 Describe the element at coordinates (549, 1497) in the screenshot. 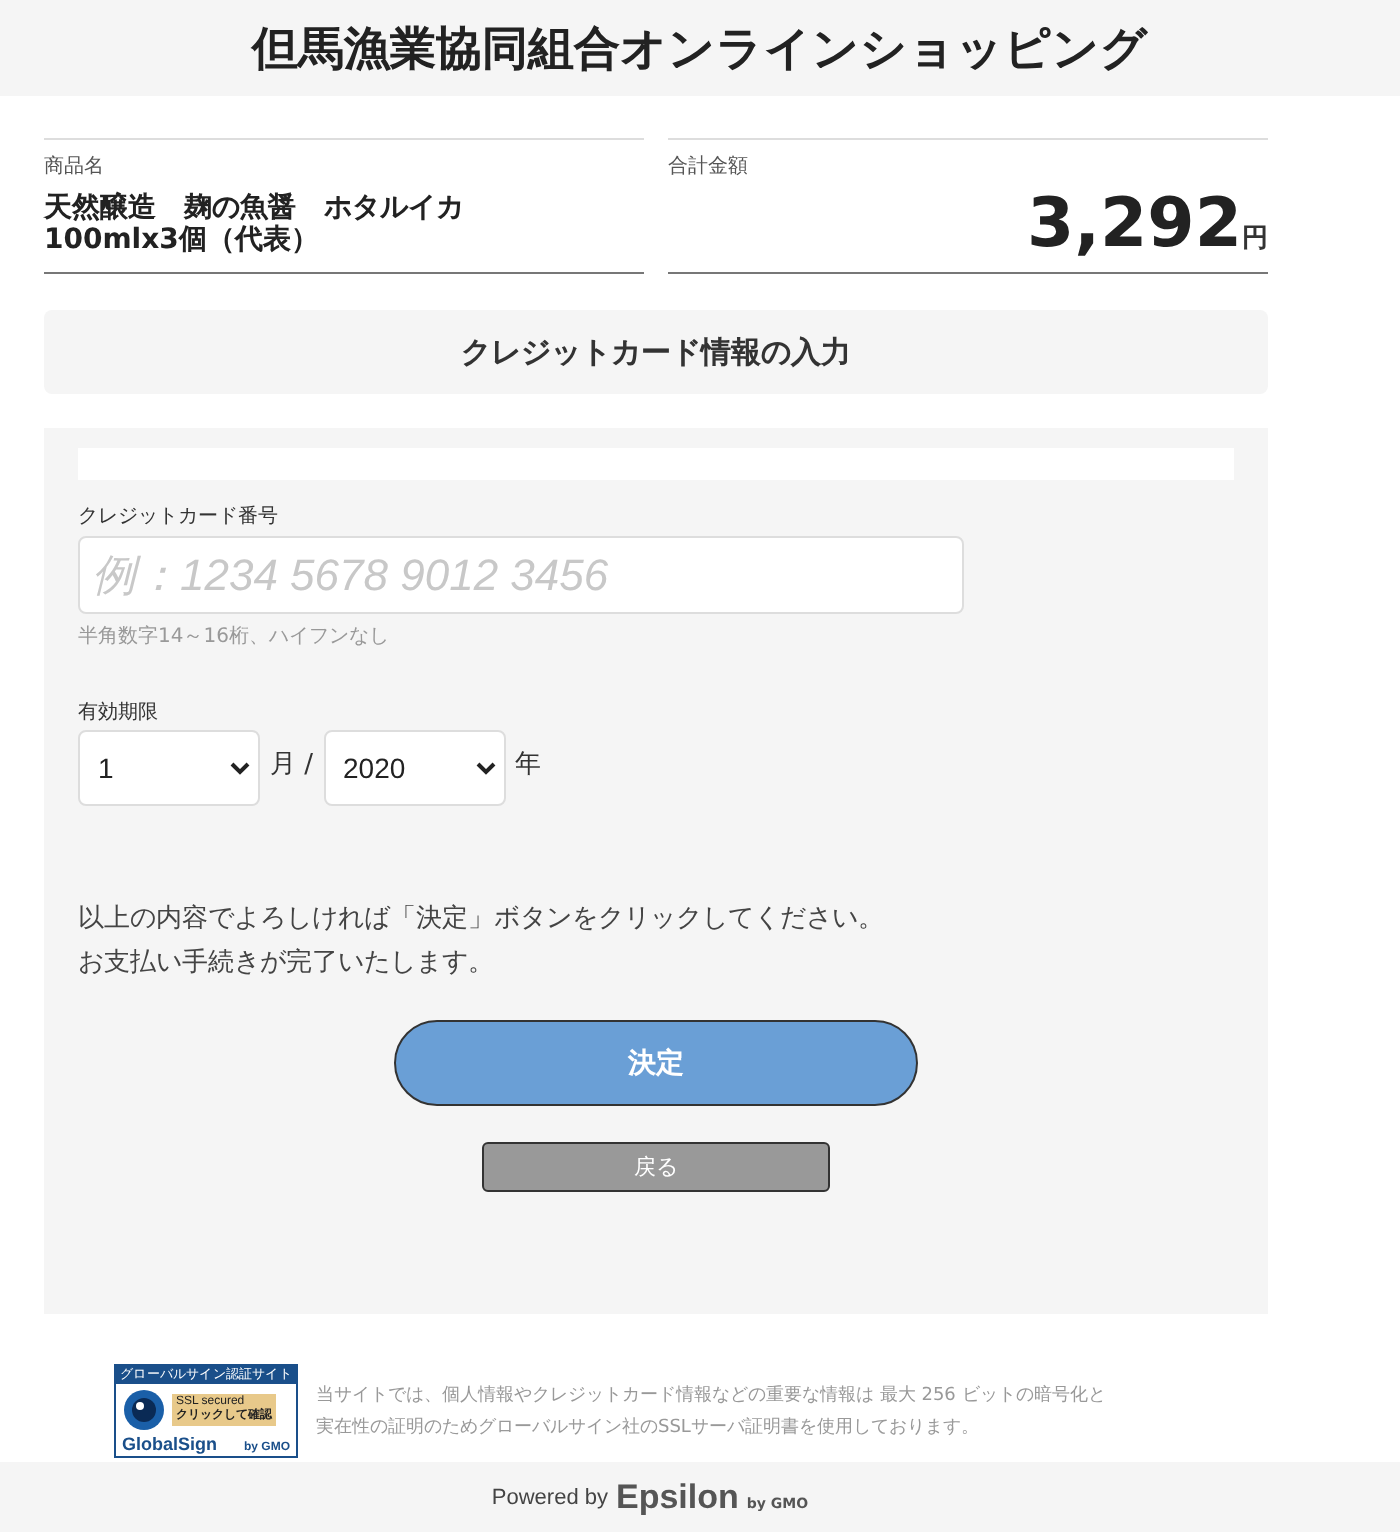

I see `powered-by-text: Powered by` at that location.